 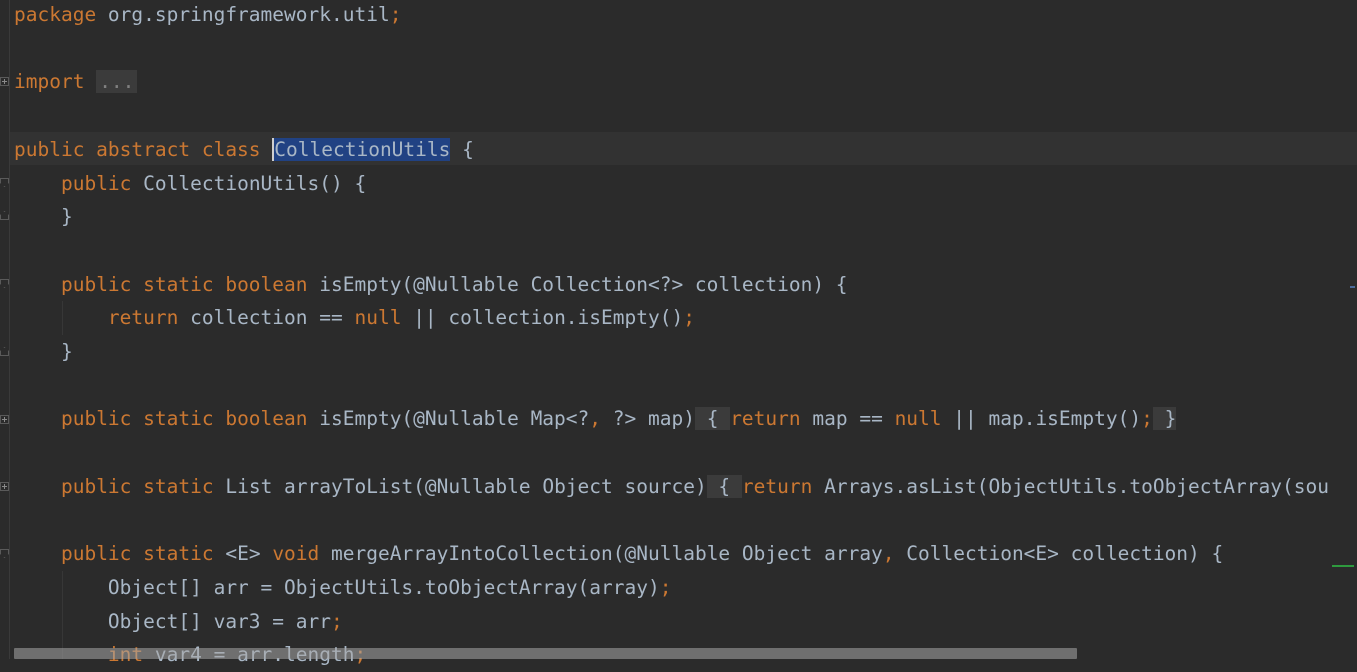 What do you see at coordinates (361, 149) in the screenshot?
I see `selected-class-name: CollectionUtils` at bounding box center [361, 149].